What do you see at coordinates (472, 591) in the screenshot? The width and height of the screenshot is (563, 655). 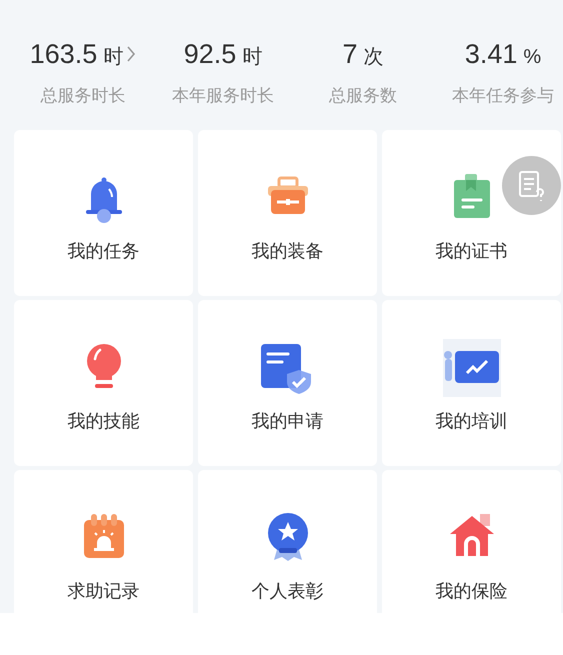 I see `menu-label: 我的保险` at bounding box center [472, 591].